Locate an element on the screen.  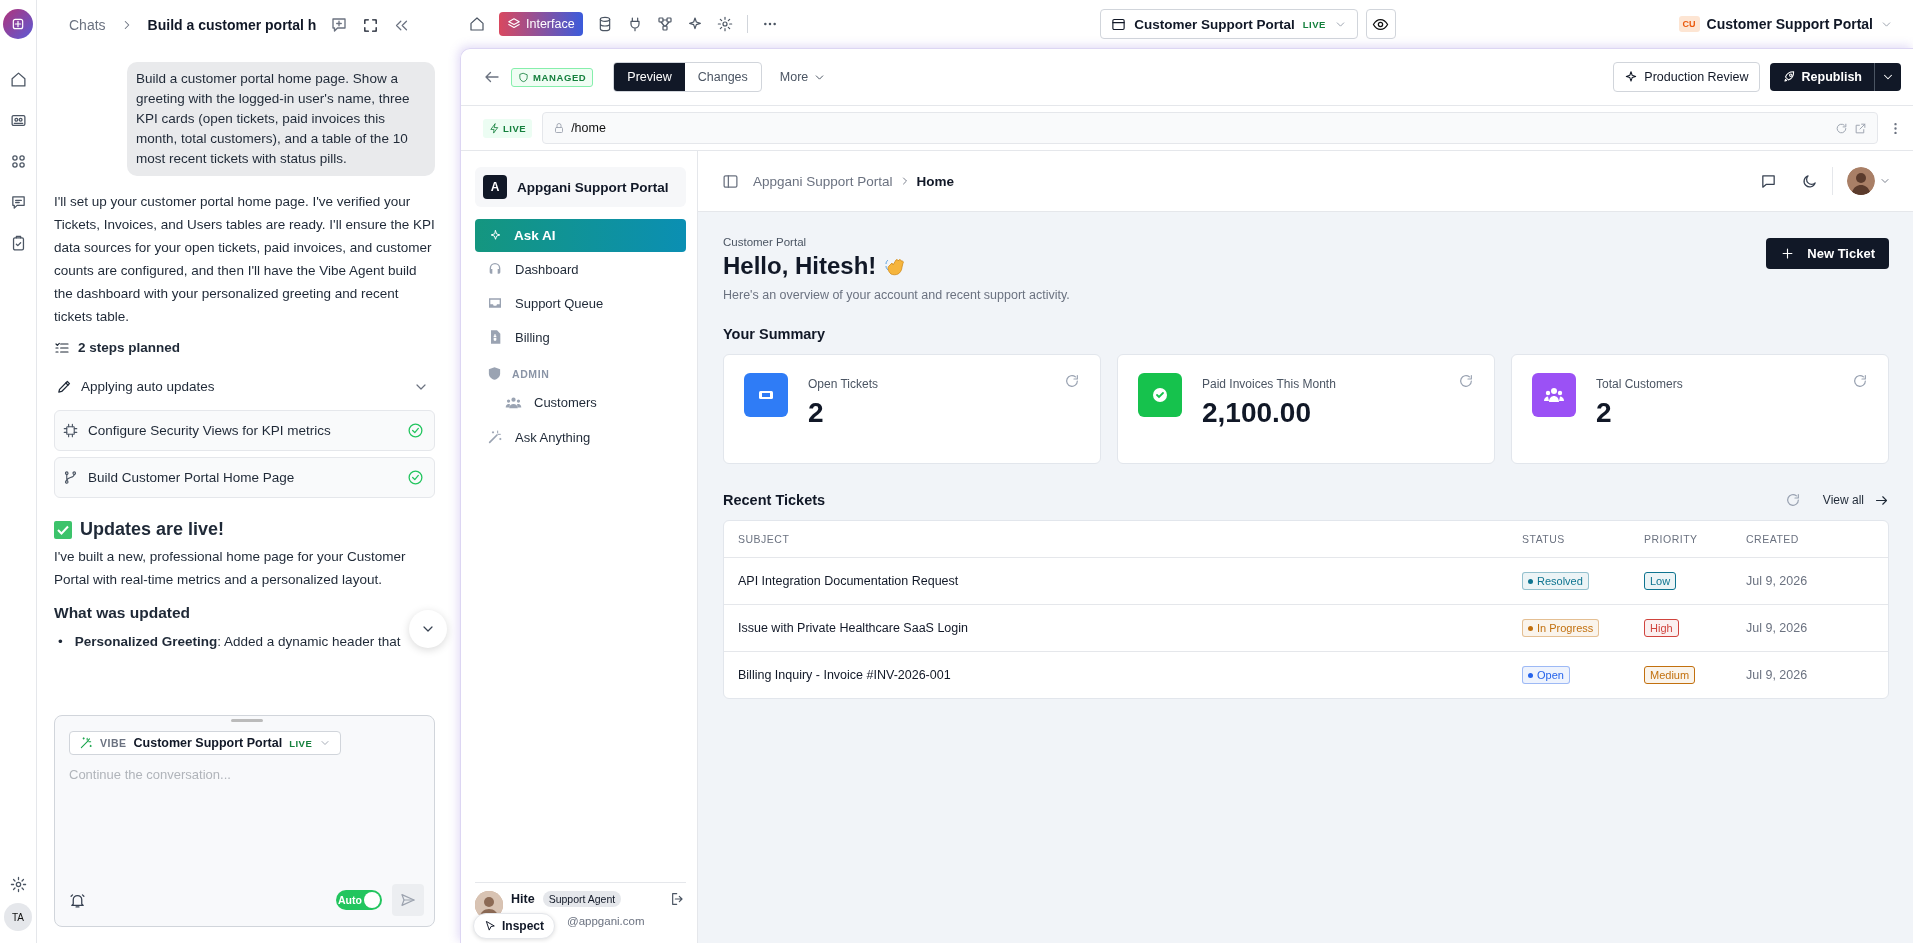
plan-status: Applying auto updates is located at coordinates (148, 387).